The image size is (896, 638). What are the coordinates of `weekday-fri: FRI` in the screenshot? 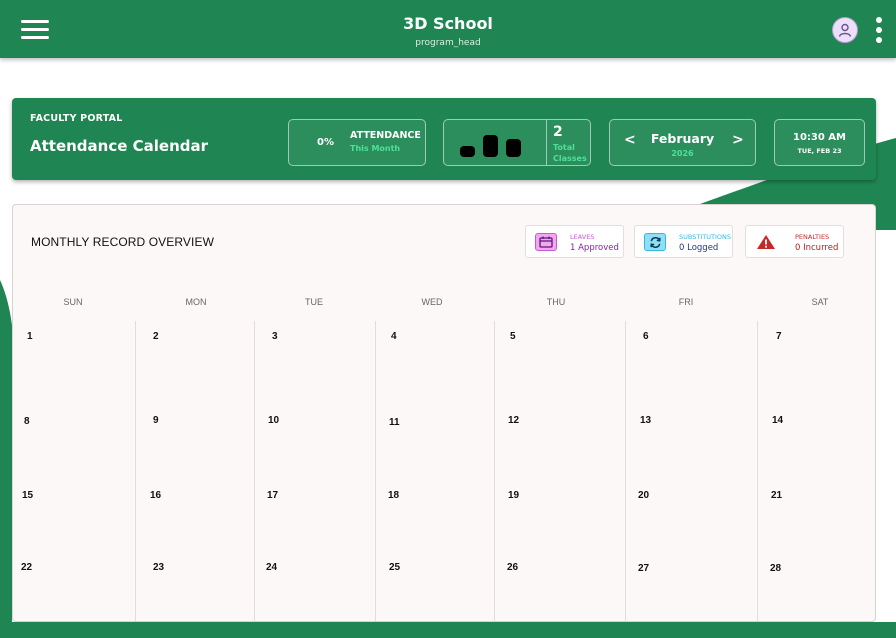 It's located at (686, 302).